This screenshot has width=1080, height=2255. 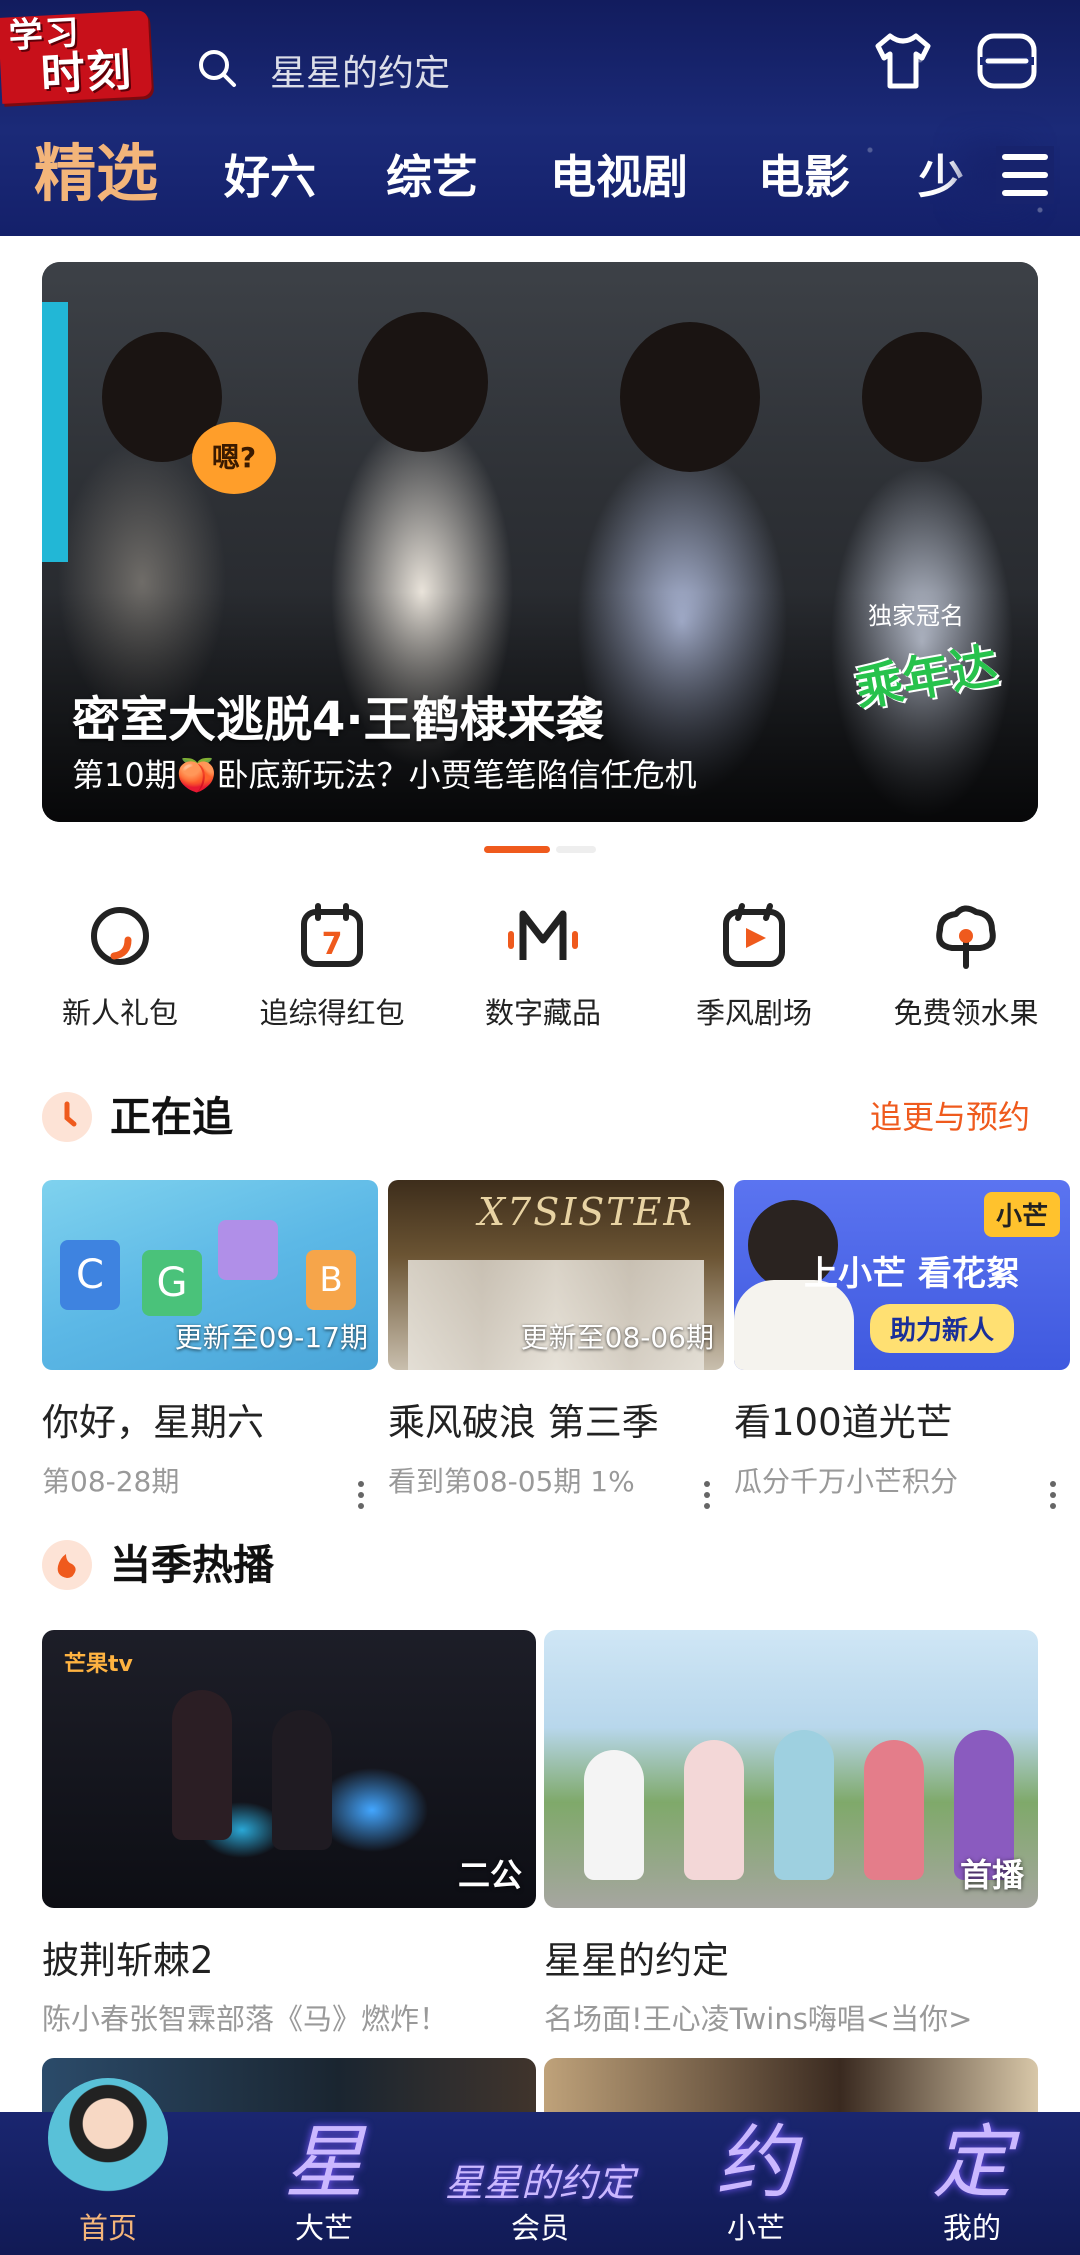 What do you see at coordinates (217, 70) in the screenshot?
I see `search-icon` at bounding box center [217, 70].